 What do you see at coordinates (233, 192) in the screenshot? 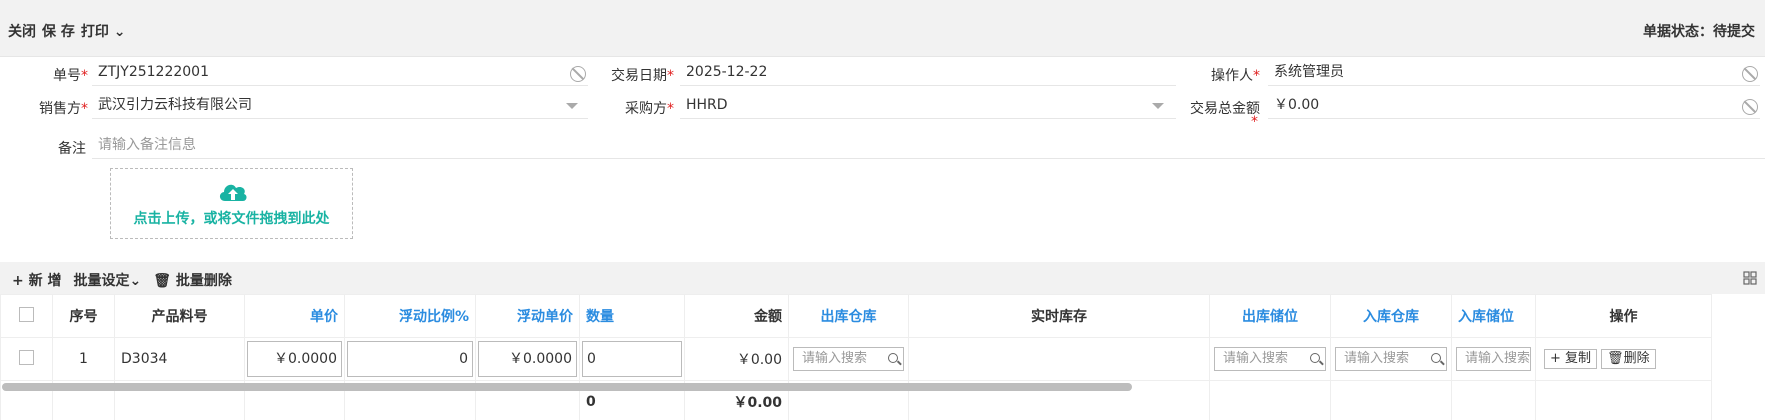
I see `cloud-upload-icon` at bounding box center [233, 192].